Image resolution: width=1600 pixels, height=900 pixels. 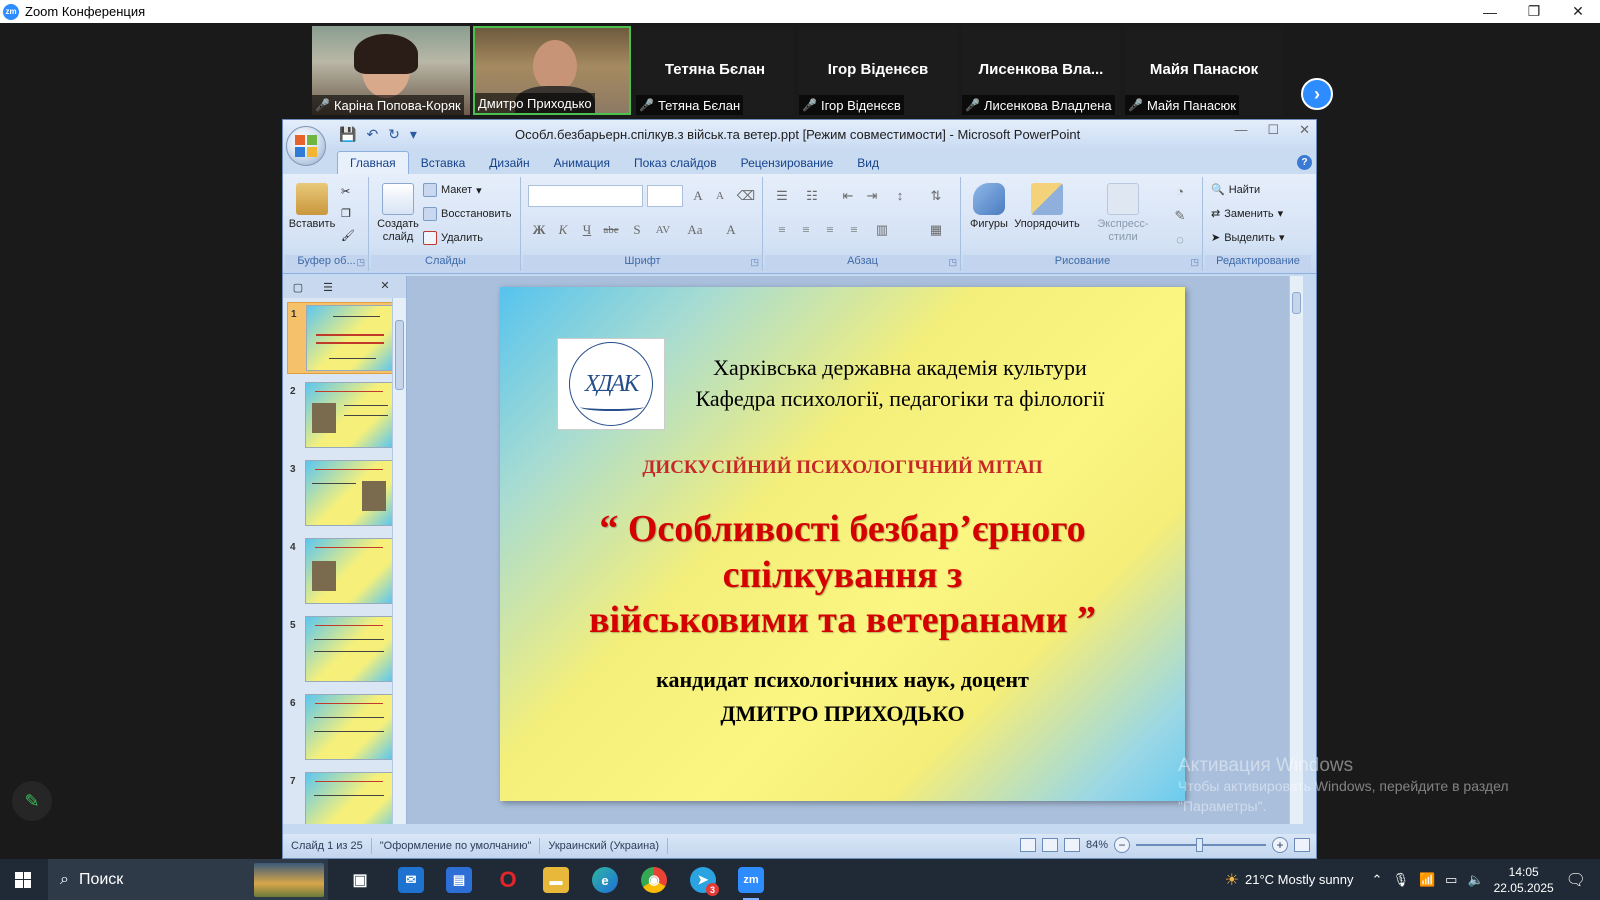 What do you see at coordinates (508, 880) in the screenshot?
I see `opera-icon: O` at bounding box center [508, 880].